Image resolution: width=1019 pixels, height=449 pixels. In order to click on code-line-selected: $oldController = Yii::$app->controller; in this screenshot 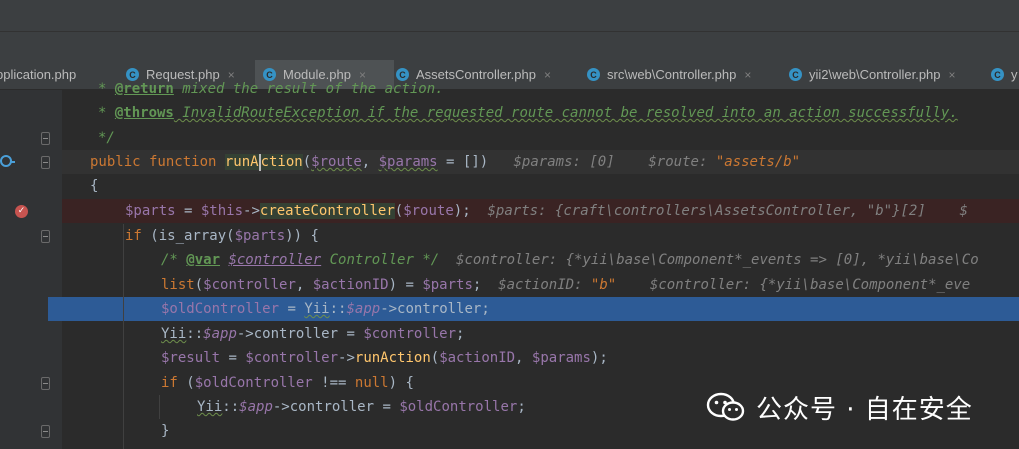, I will do `click(325, 309)`.